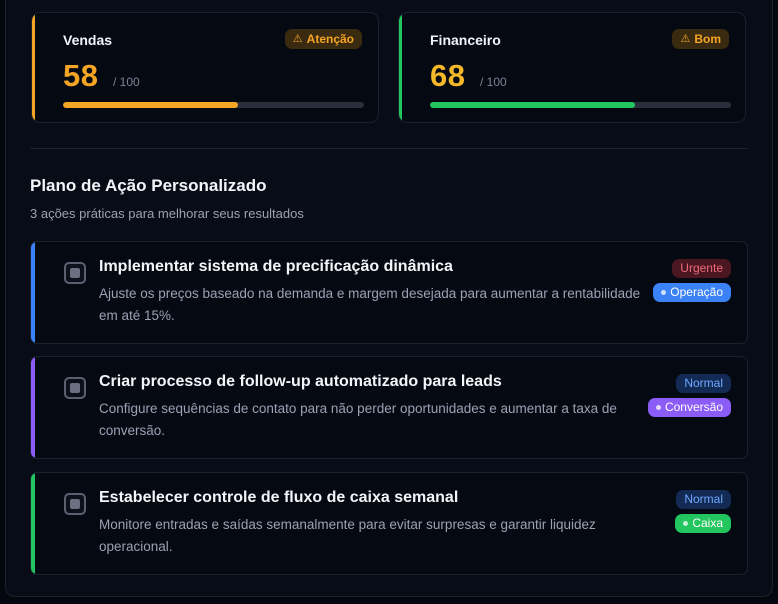  I want to click on status-badge: ⚠ Atenção, so click(323, 39).